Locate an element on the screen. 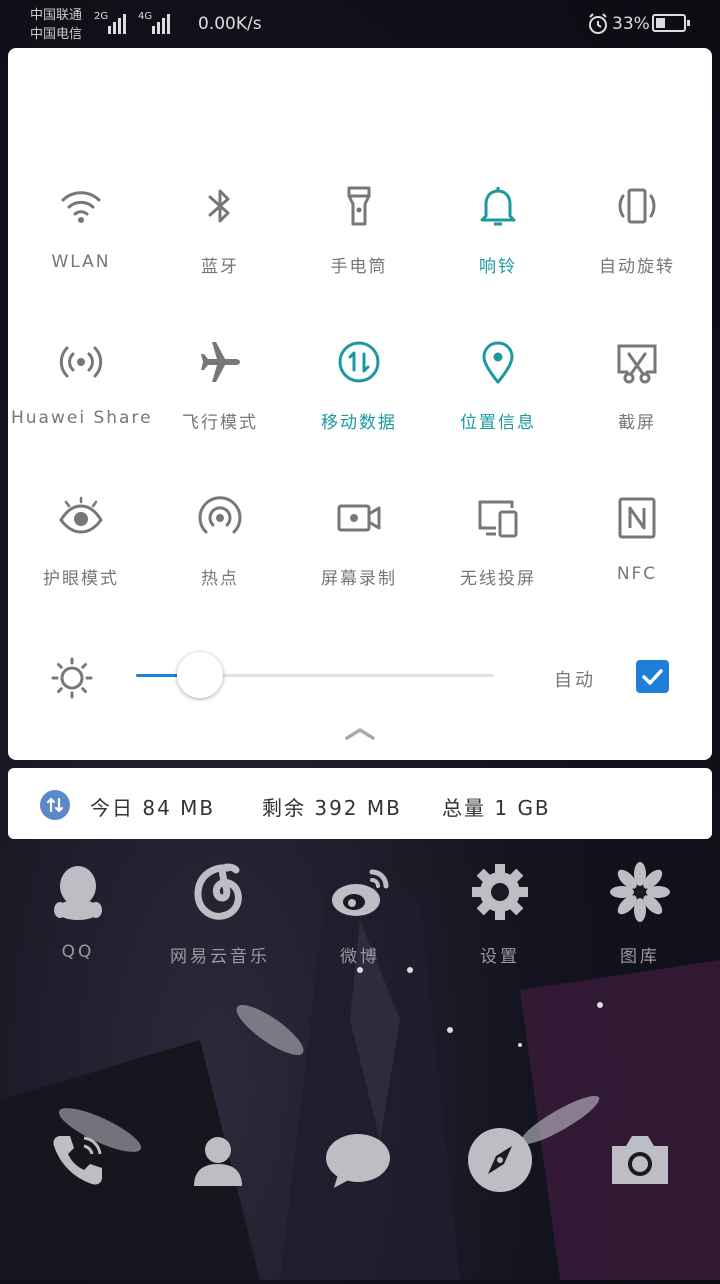  usage-total: 总量 1 GB is located at coordinates (496, 808).